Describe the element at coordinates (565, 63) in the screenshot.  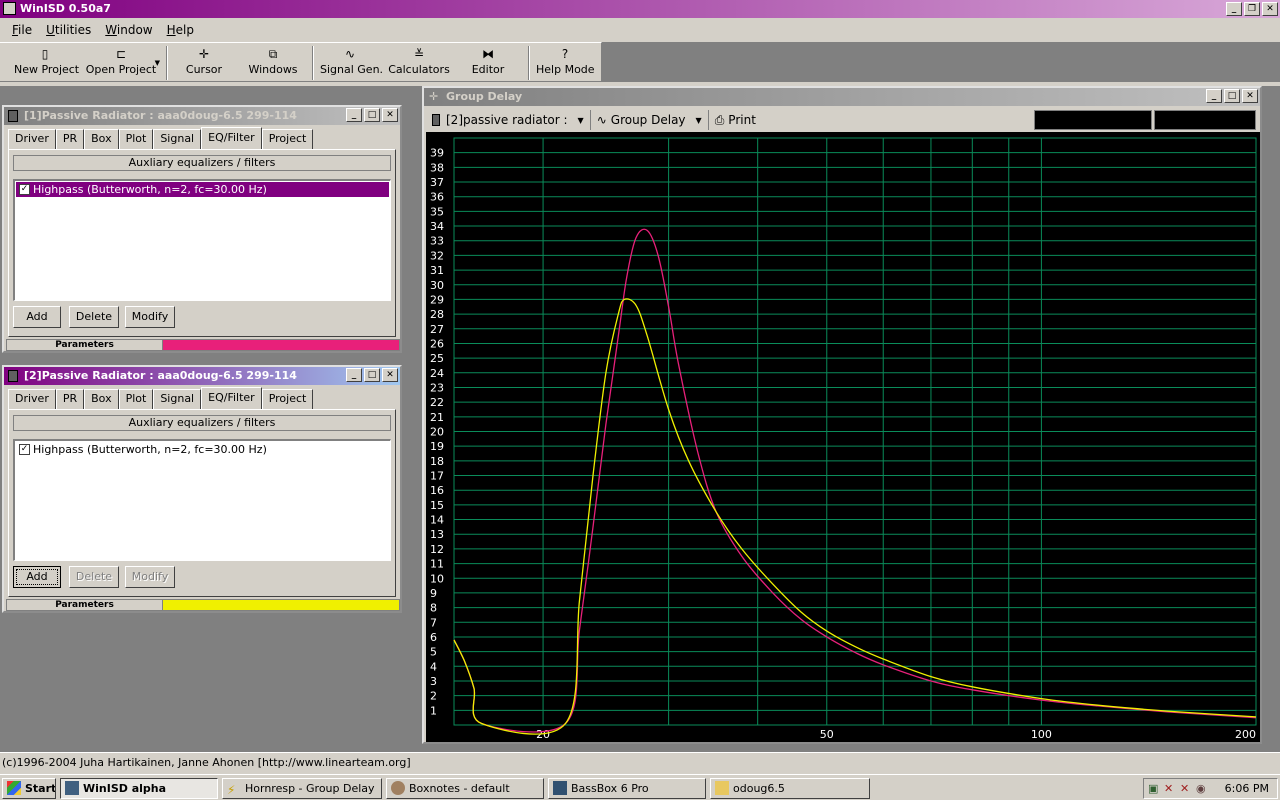
I see `help-mode-button: ? Help Mode` at that location.